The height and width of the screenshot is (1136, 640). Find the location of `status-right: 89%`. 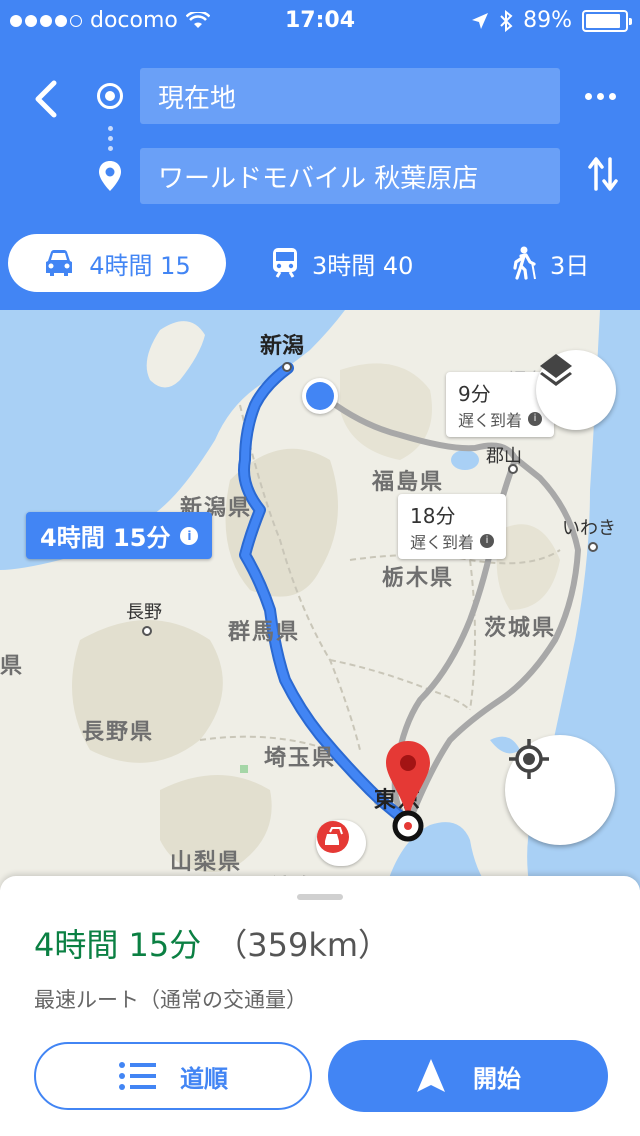

status-right: 89% is located at coordinates (551, 20).